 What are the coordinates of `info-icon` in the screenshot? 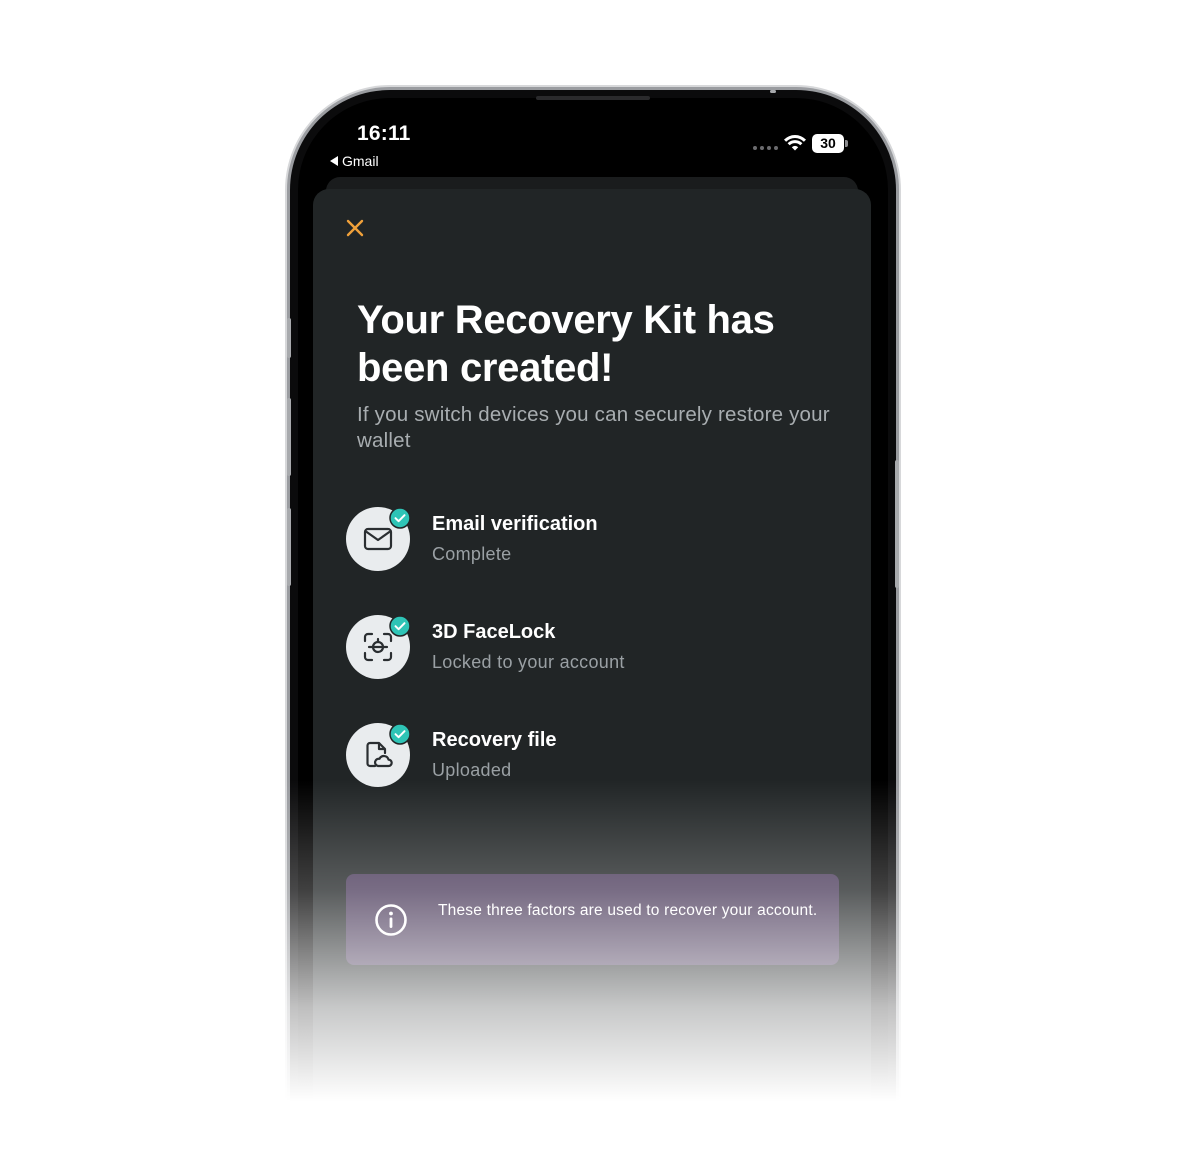 It's located at (391, 920).